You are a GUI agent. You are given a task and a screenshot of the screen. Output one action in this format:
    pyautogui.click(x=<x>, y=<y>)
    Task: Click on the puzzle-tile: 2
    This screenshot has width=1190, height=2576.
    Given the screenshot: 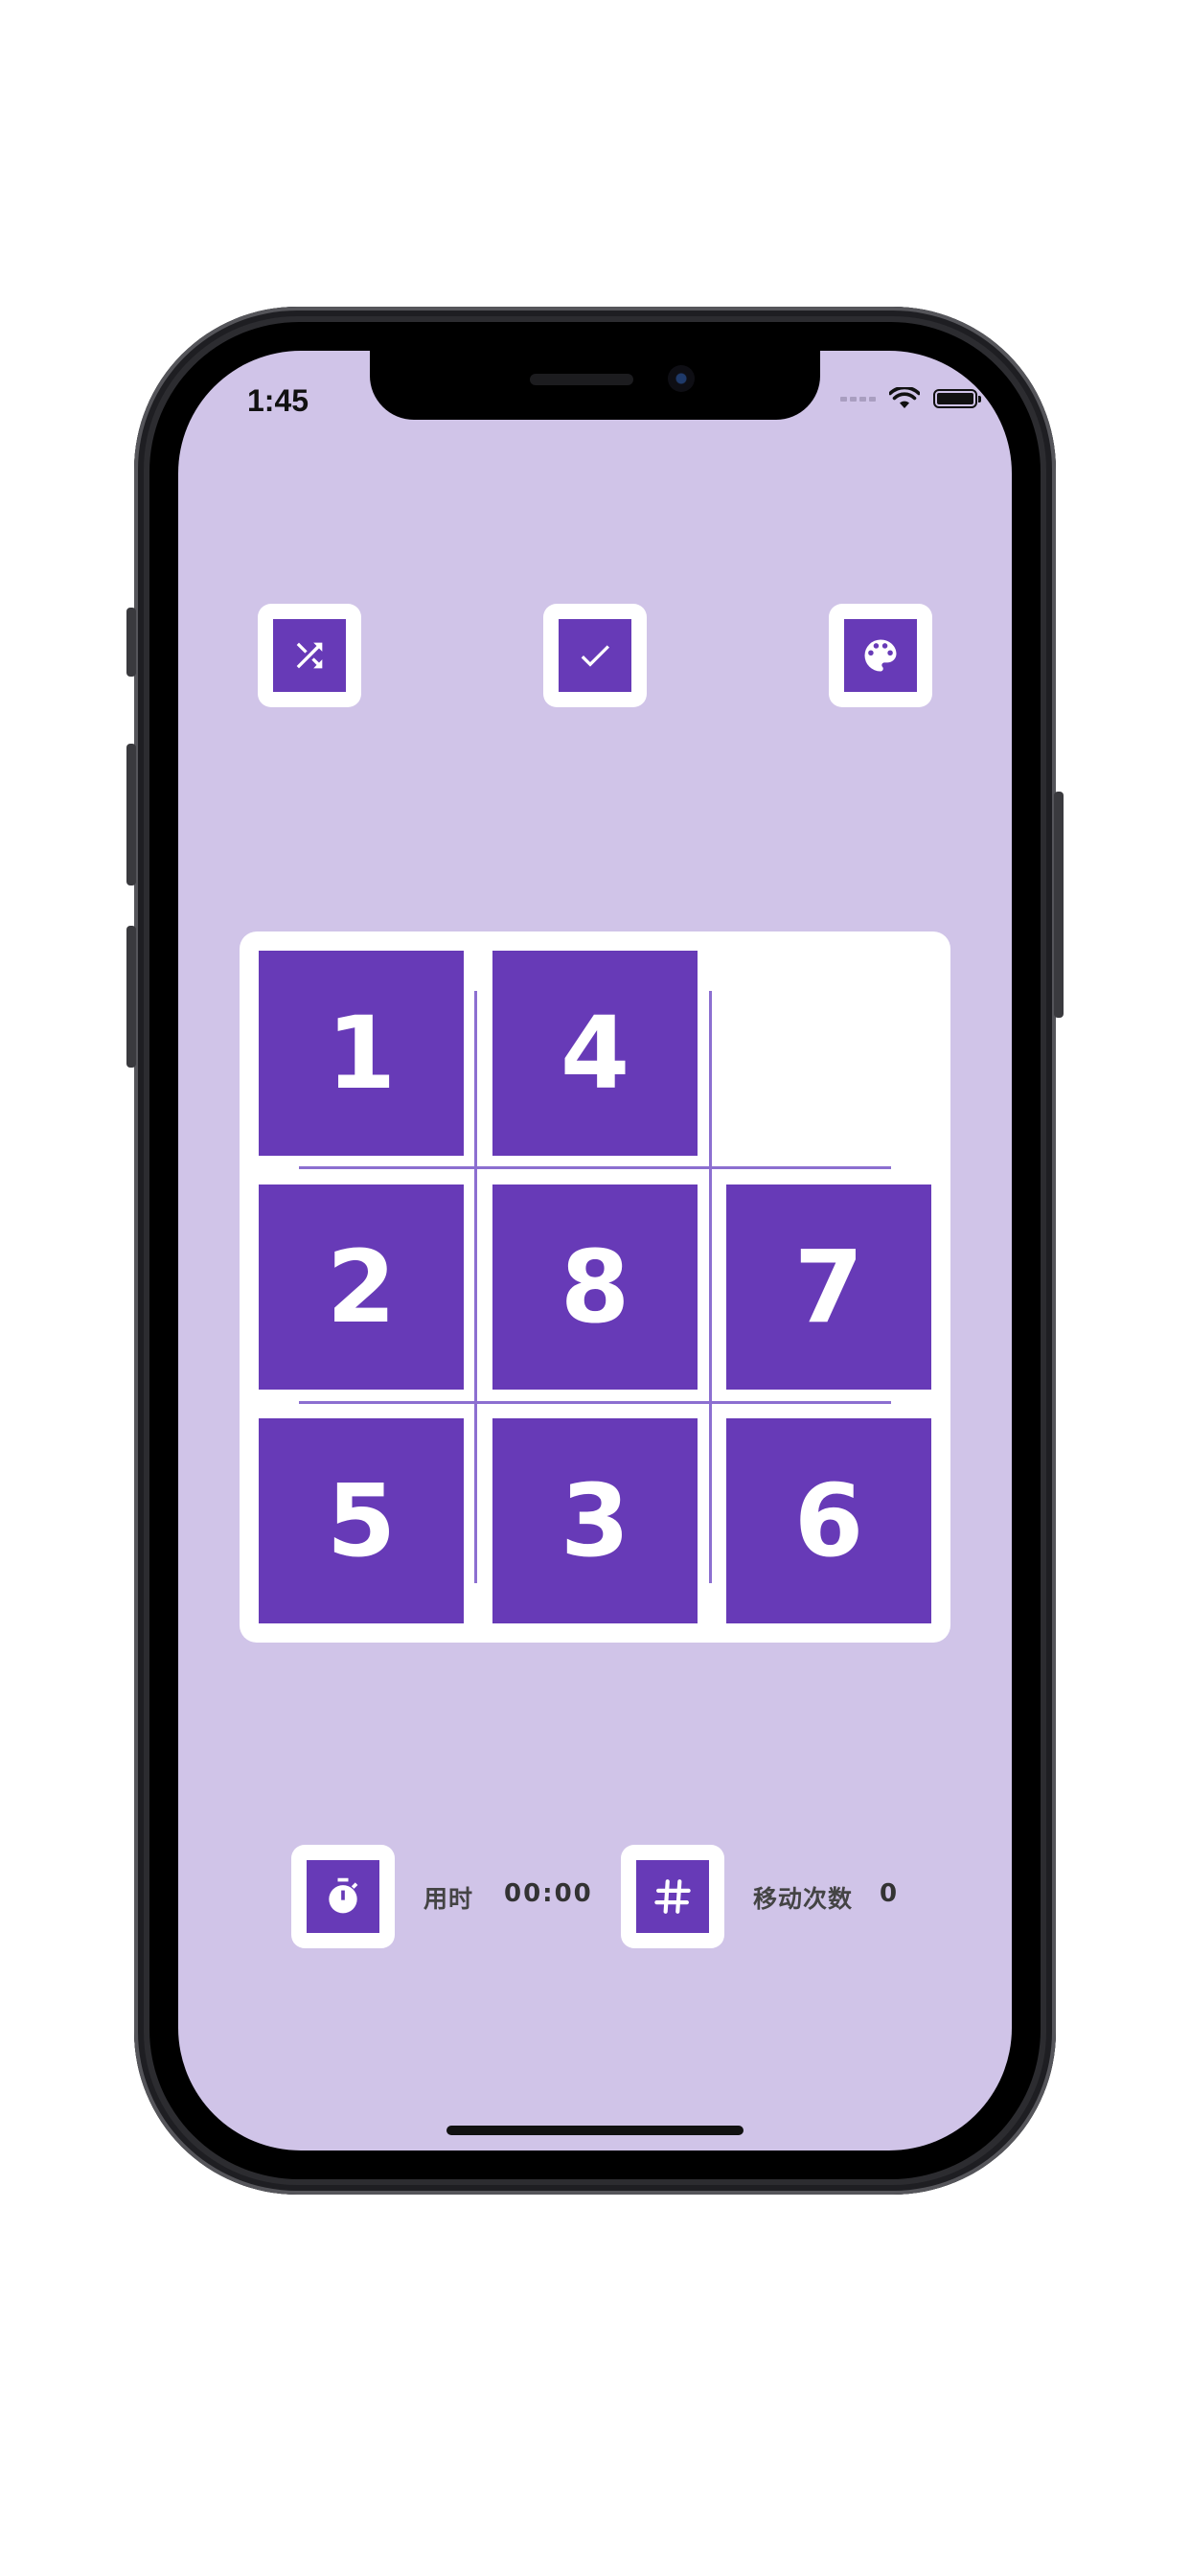 What is the action you would take?
    pyautogui.click(x=362, y=1287)
    